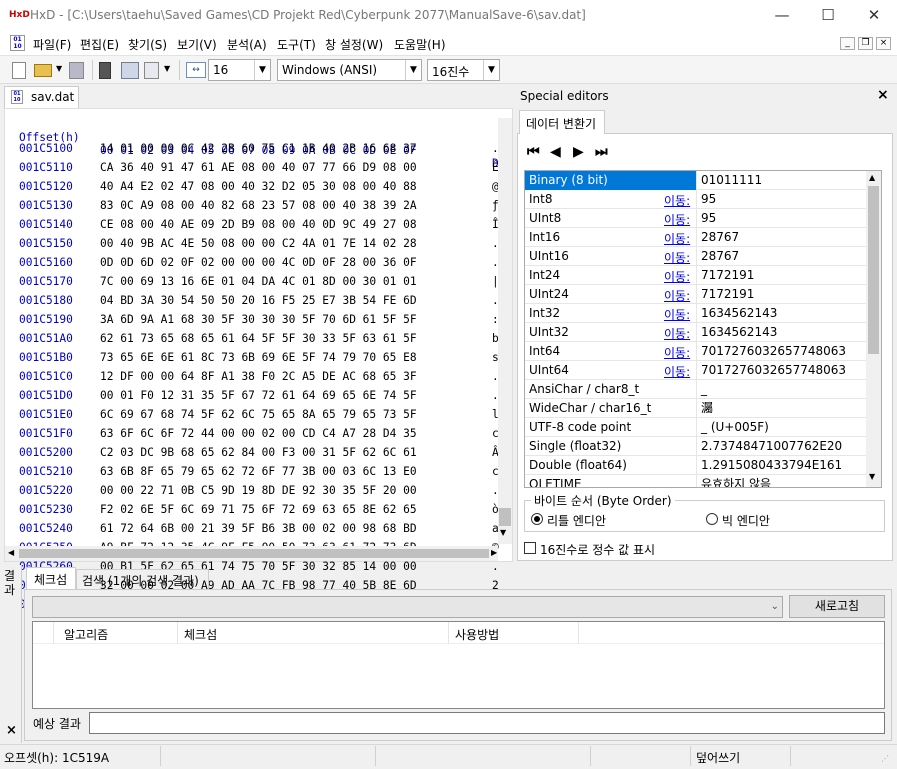 Image resolution: width=897 pixels, height=769 pixels. What do you see at coordinates (505, 331) in the screenshot?
I see `hex-vertical-scrollbar: ▼` at bounding box center [505, 331].